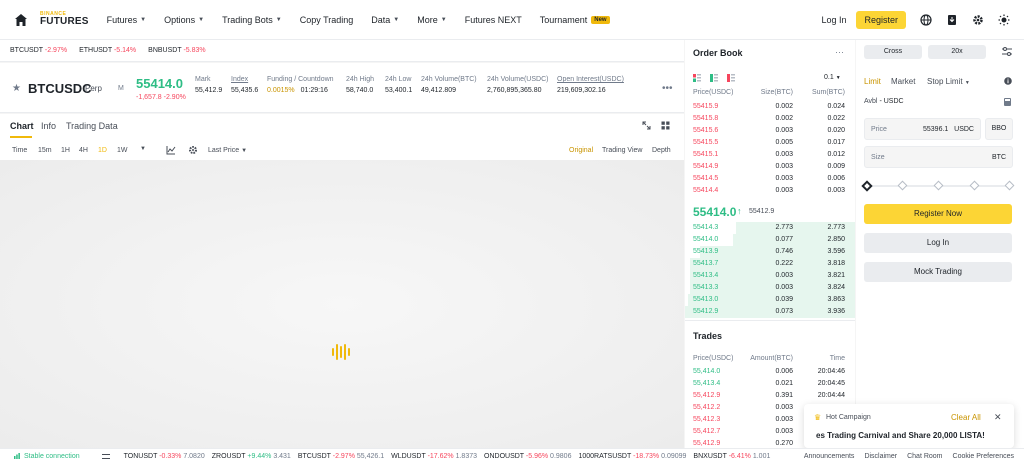  Describe the element at coordinates (770, 264) in the screenshot. I see `bid-row: 55413.7 0.222 3.818` at that location.